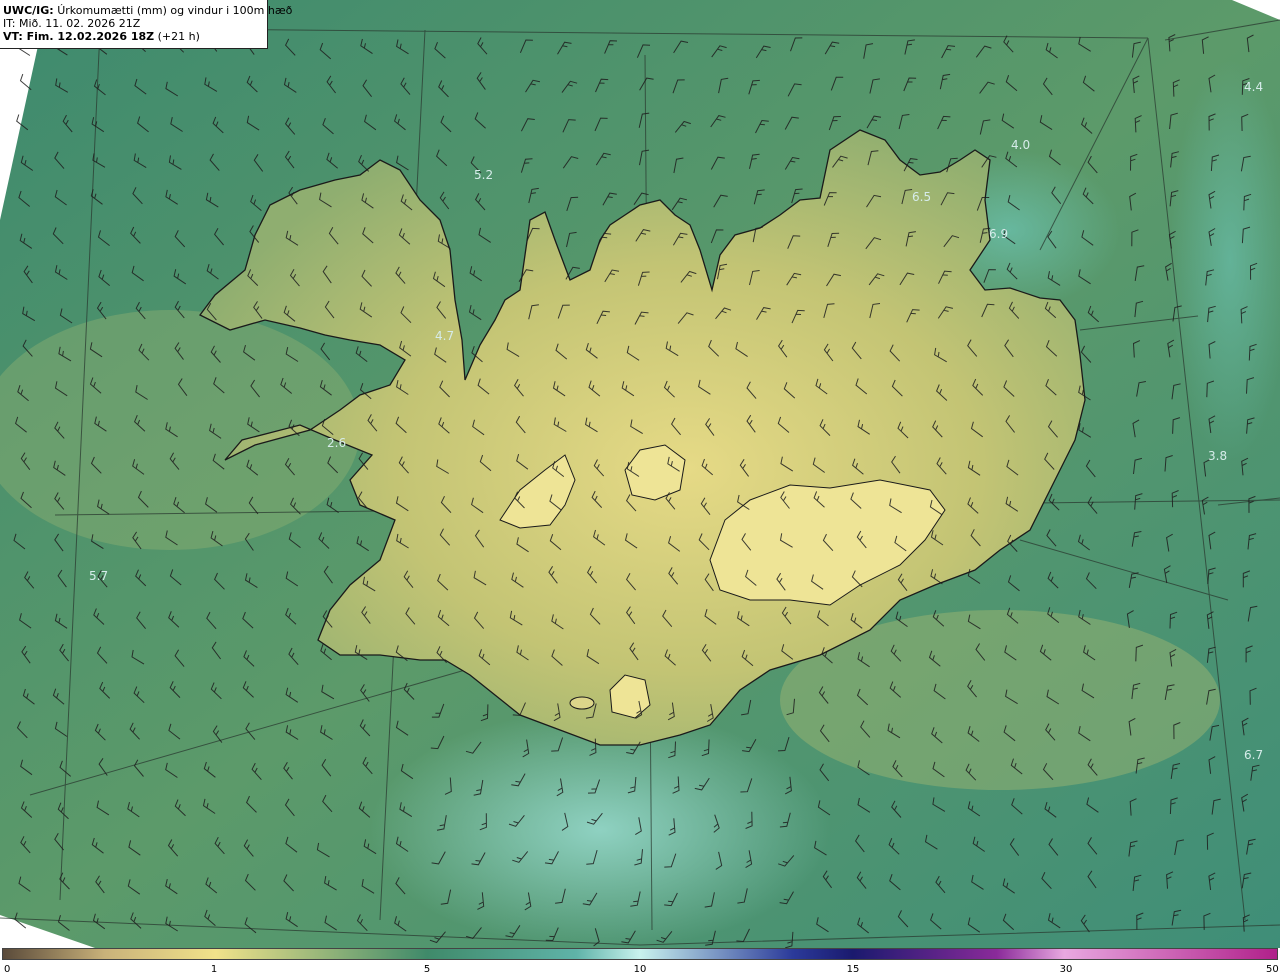 The image size is (1280, 978). I want to click on map-value-label: 4.7, so click(444, 336).